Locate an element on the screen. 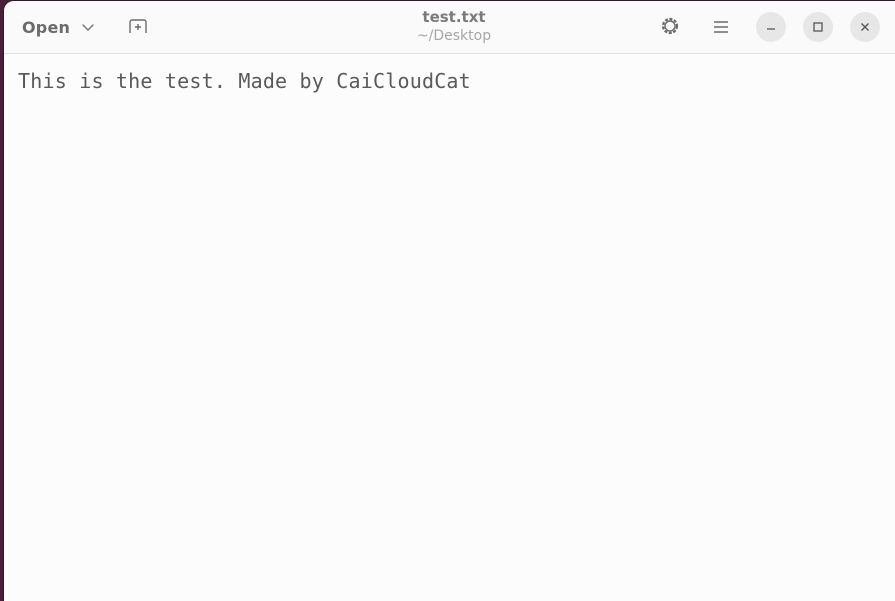  hamburger-menu-icon is located at coordinates (721, 28).